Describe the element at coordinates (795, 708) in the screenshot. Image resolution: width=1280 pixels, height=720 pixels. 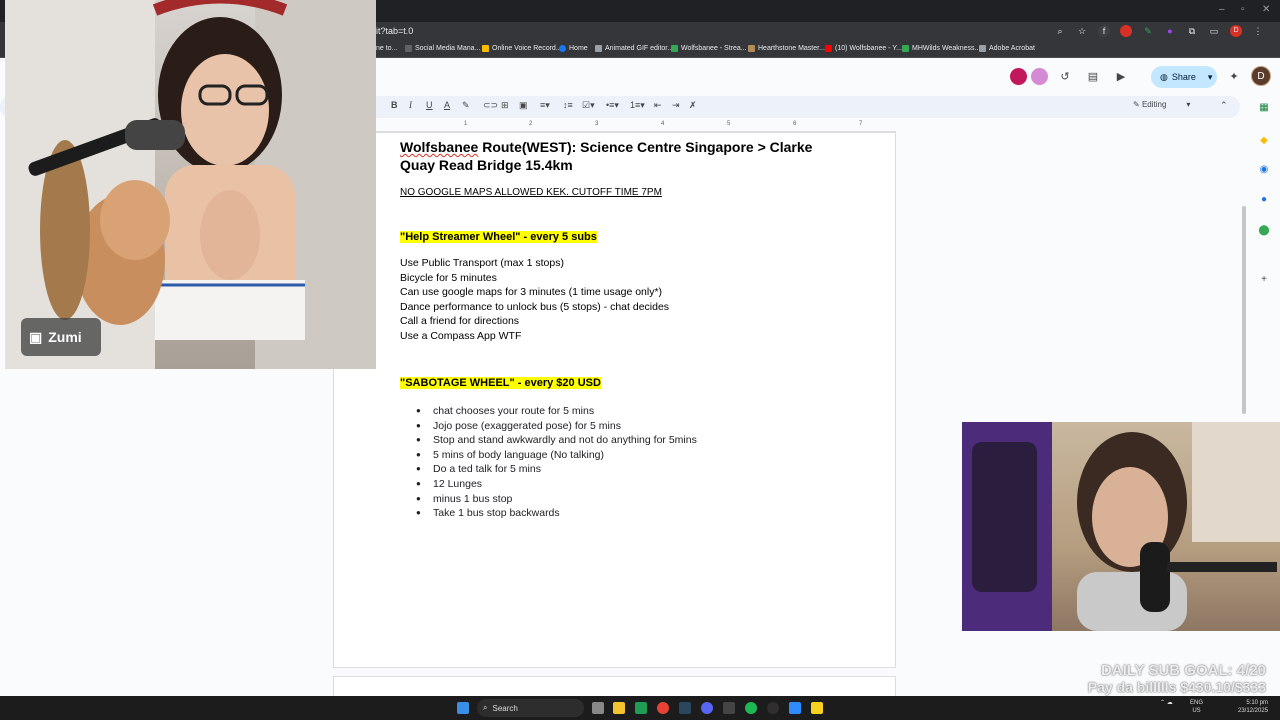
I see `zoom-app-icon` at that location.